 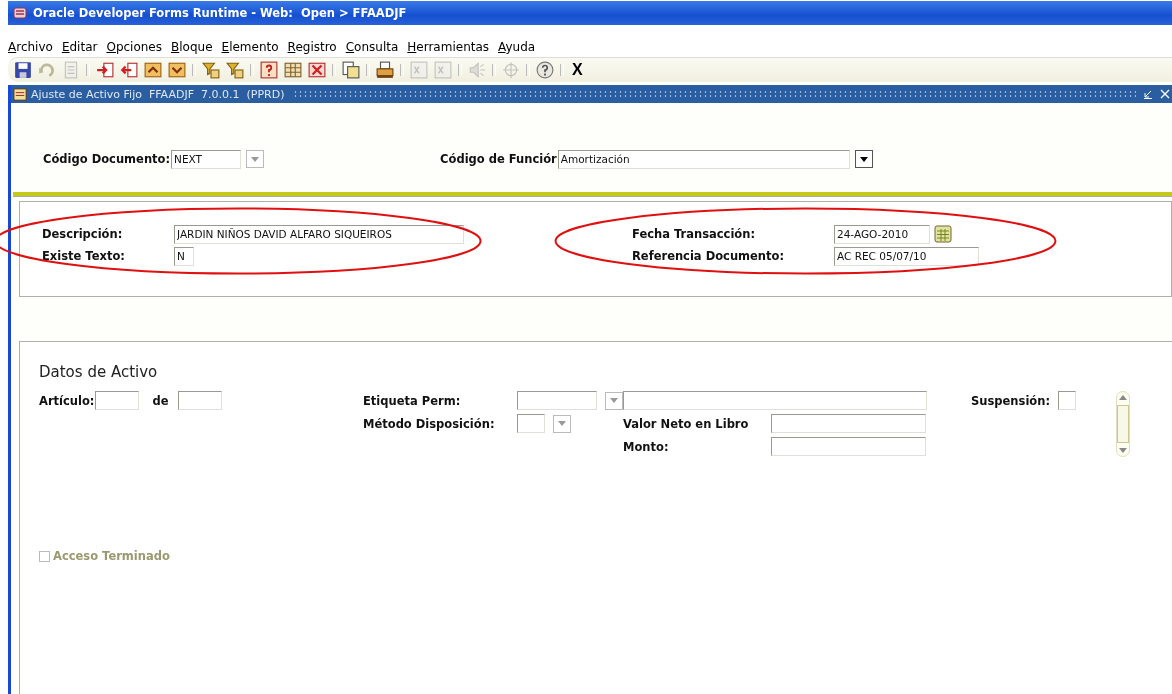 I want to click on field-label: Monto:, so click(x=646, y=446).